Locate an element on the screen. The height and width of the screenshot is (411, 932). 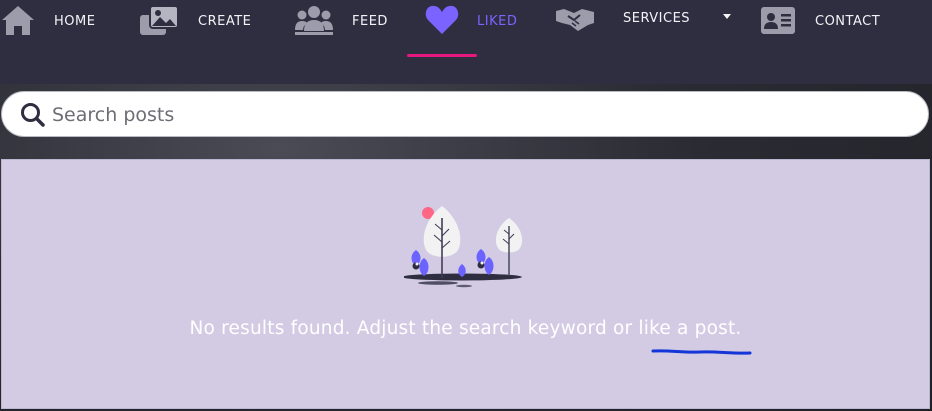
search-bar is located at coordinates (465, 114).